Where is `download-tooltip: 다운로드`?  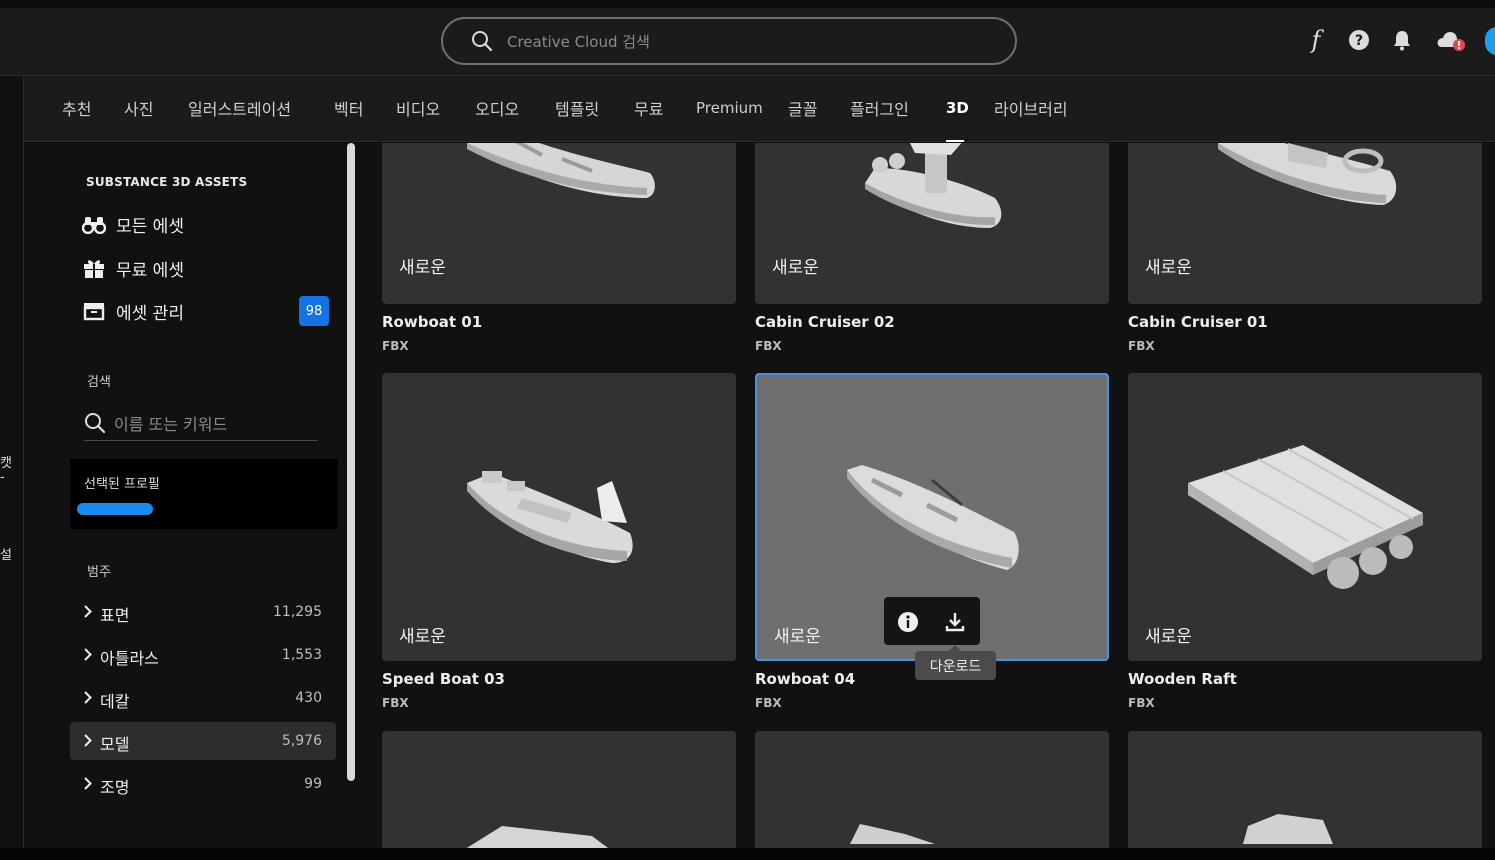
download-tooltip: 다운로드 is located at coordinates (955, 662).